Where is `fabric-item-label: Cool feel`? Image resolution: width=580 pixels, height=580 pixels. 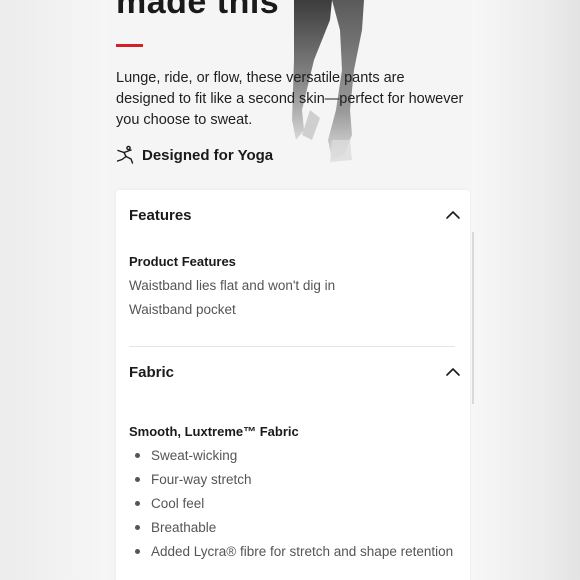
fabric-item-label: Cool feel is located at coordinates (178, 503).